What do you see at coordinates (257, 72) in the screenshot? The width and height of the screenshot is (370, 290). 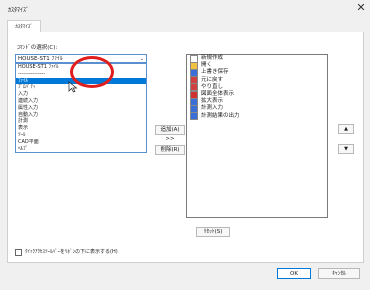 I see `quick-access-item: 上書き保存` at bounding box center [257, 72].